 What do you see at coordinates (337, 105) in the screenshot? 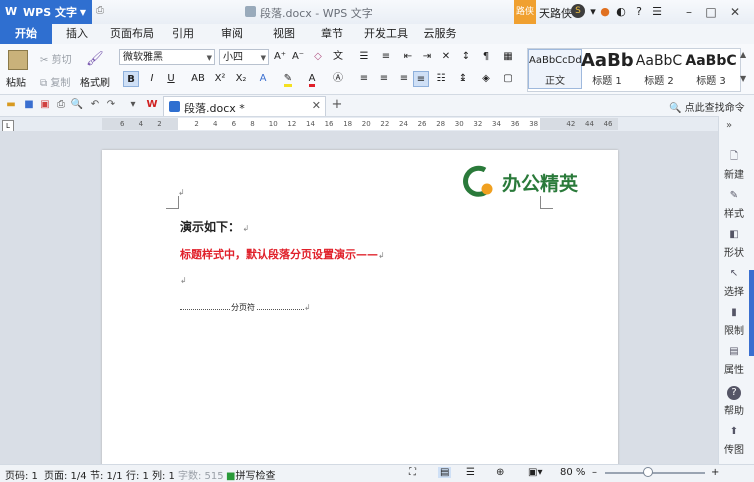
I see `new-tab-icon: +` at bounding box center [337, 105].